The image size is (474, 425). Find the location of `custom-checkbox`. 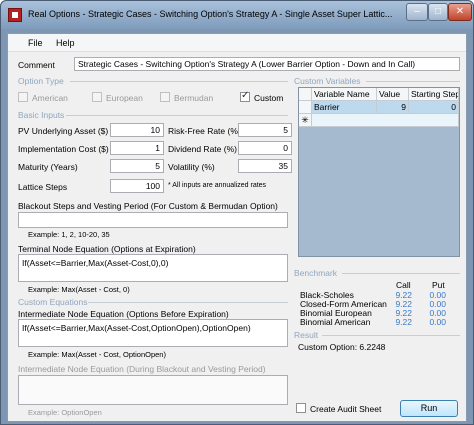

custom-checkbox is located at coordinates (245, 96).